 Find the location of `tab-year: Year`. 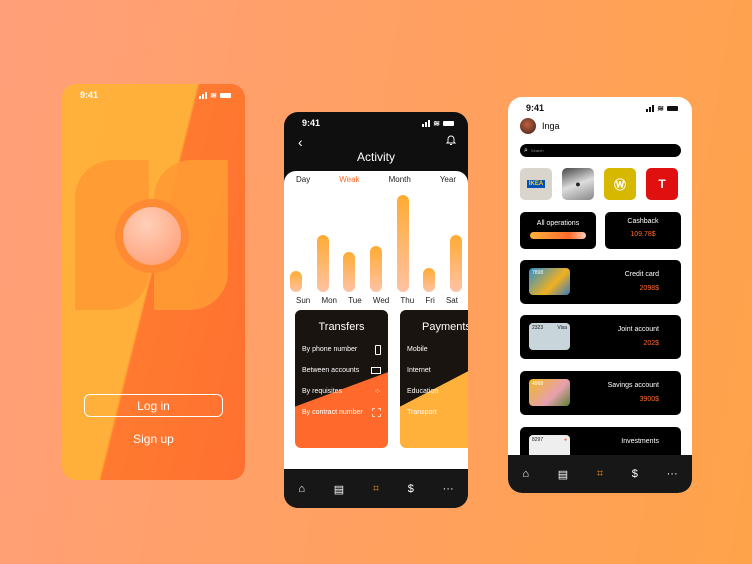

tab-year: Year is located at coordinates (448, 179).